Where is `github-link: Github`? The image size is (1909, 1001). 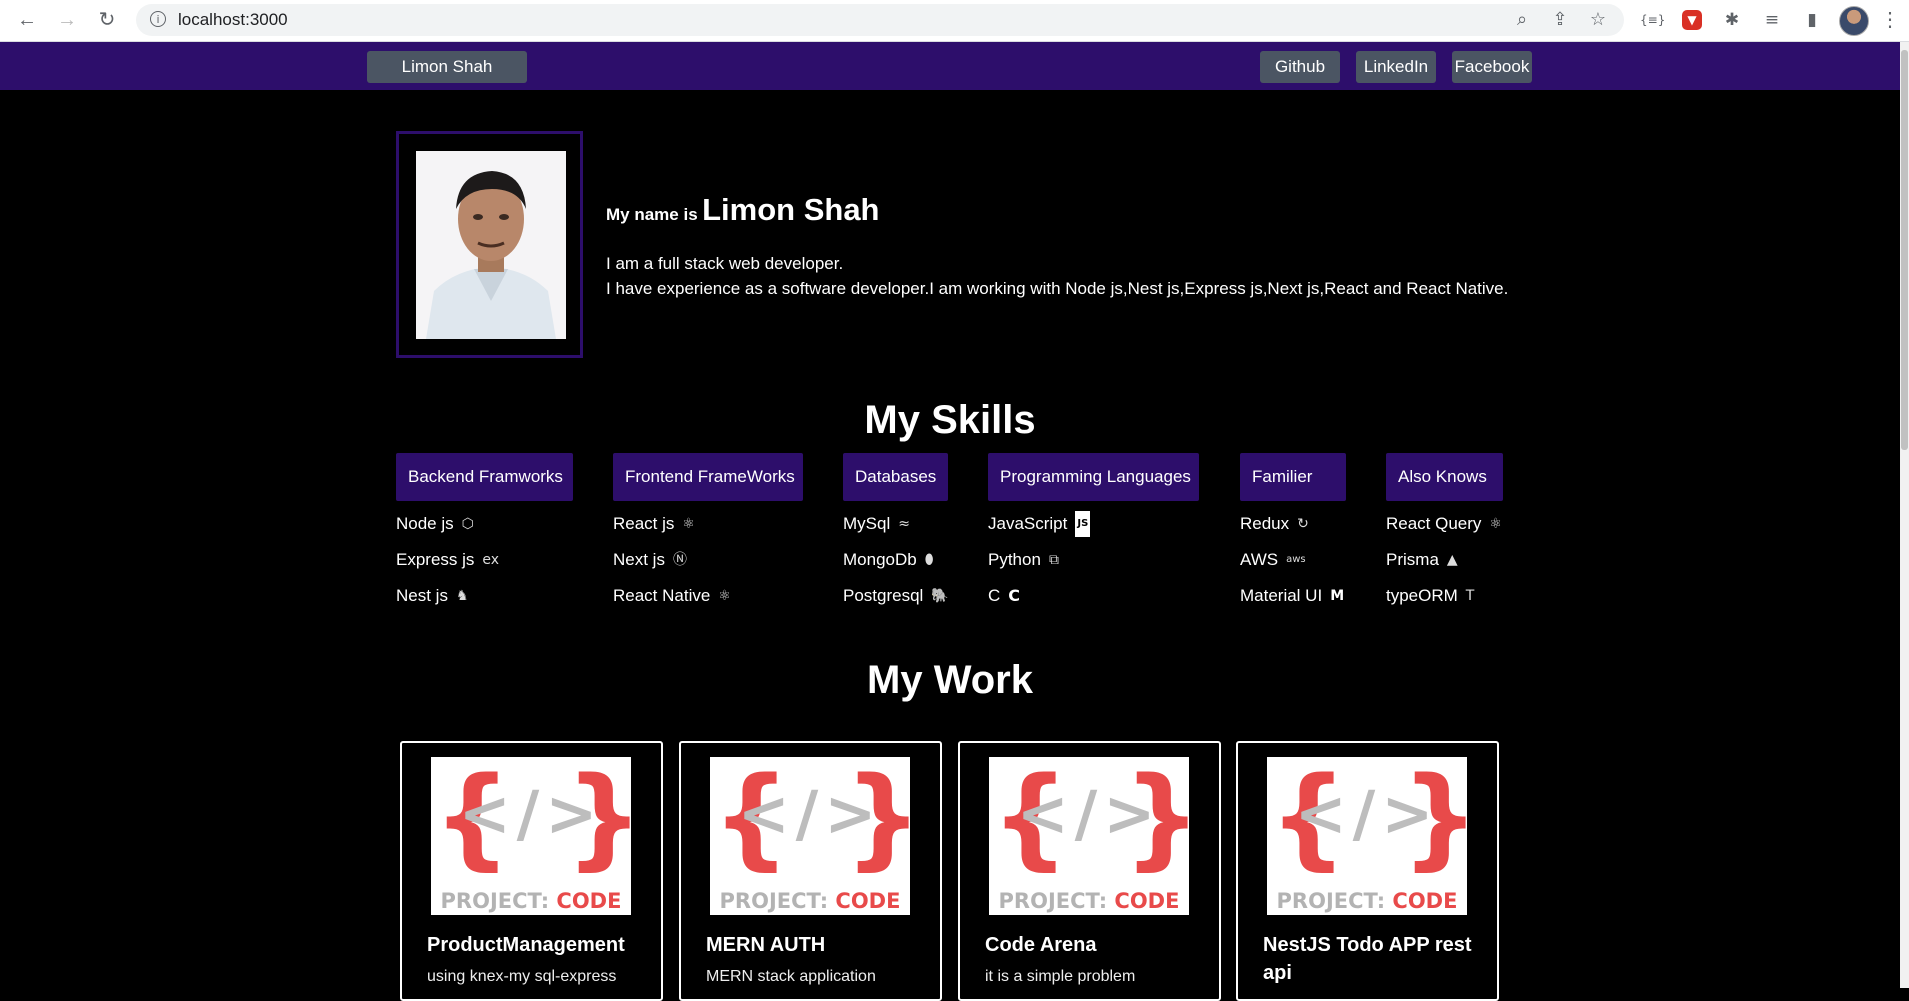 github-link: Github is located at coordinates (1300, 67).